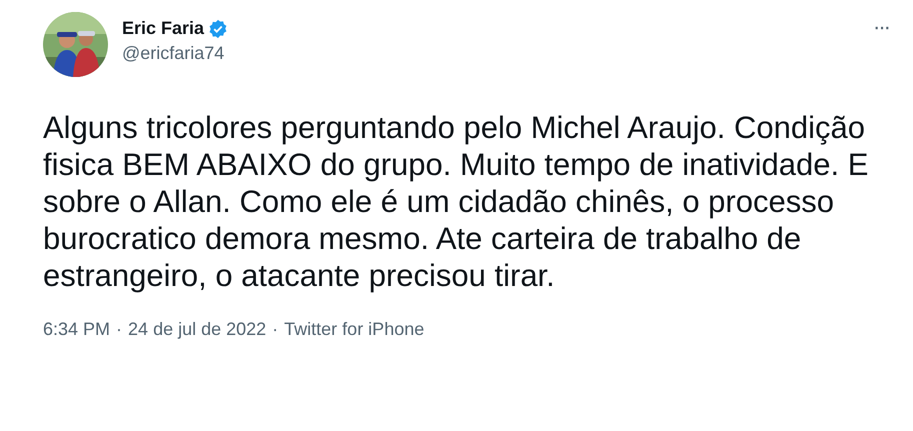 This screenshot has width=913, height=431. I want to click on more-button: ···, so click(881, 27).